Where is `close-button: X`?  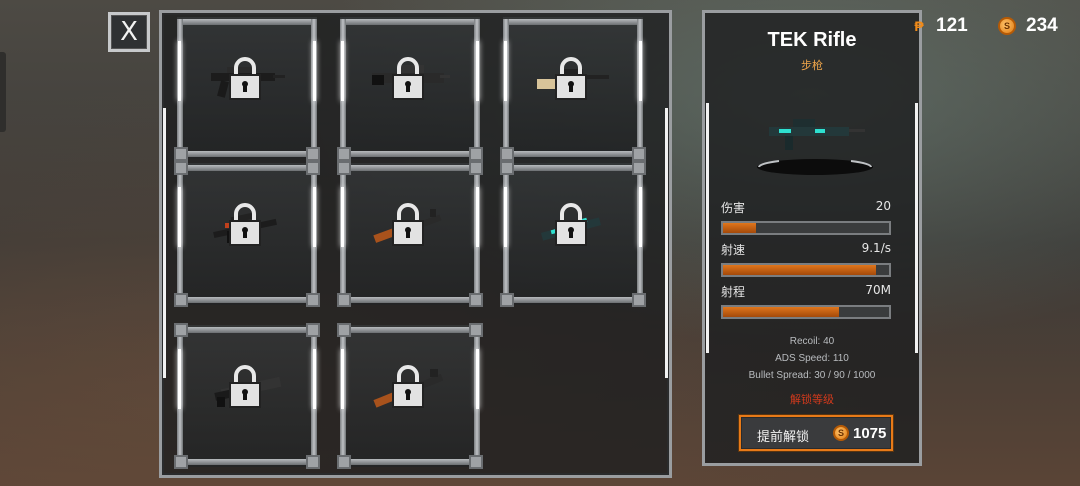
close-button: X is located at coordinates (129, 32).